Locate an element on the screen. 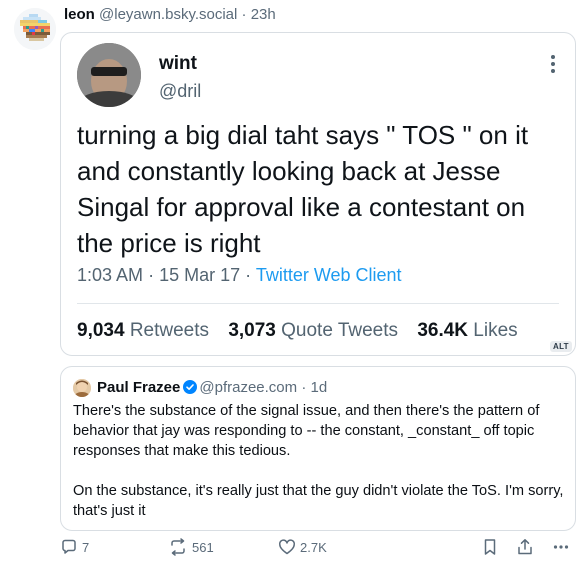 The width and height of the screenshot is (587, 561). author-avatar is located at coordinates (35, 29).